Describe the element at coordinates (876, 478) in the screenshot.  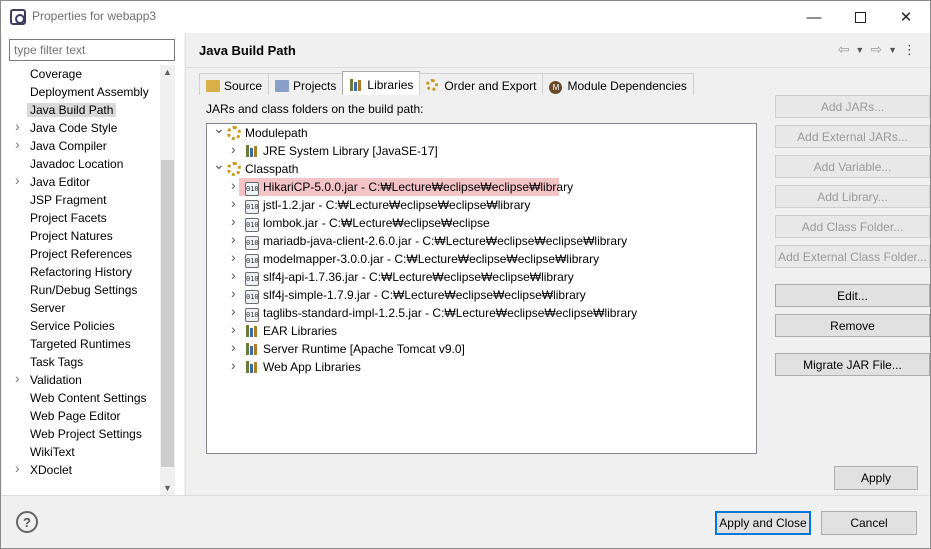
I see `apply-button: Apply` at that location.